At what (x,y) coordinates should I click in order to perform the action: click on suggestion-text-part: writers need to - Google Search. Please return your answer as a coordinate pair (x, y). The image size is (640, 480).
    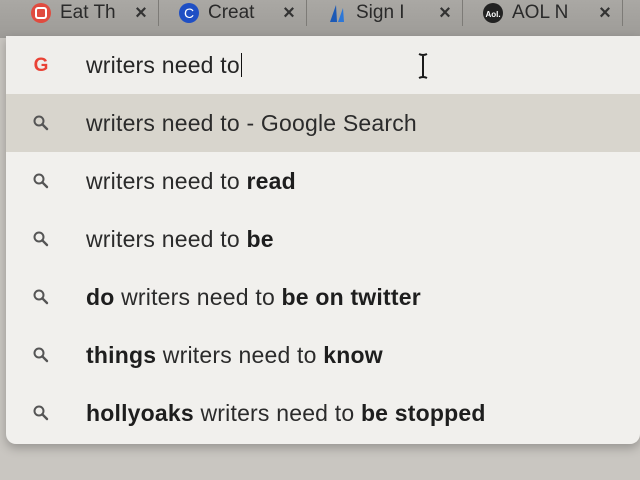
    Looking at the image, I should click on (251, 122).